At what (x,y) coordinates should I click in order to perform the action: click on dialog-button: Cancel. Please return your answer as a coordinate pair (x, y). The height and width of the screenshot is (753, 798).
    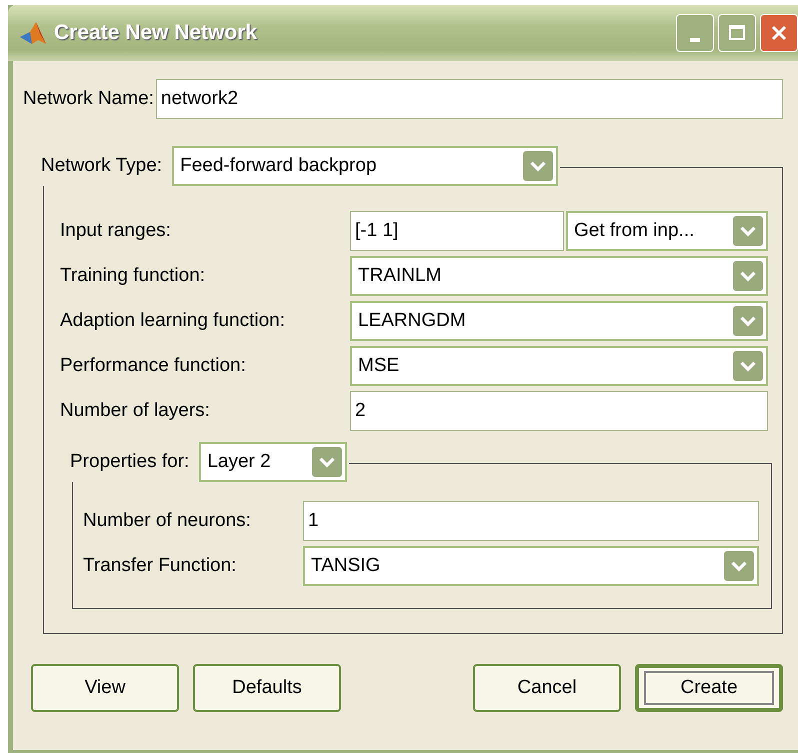
    Looking at the image, I should click on (547, 688).